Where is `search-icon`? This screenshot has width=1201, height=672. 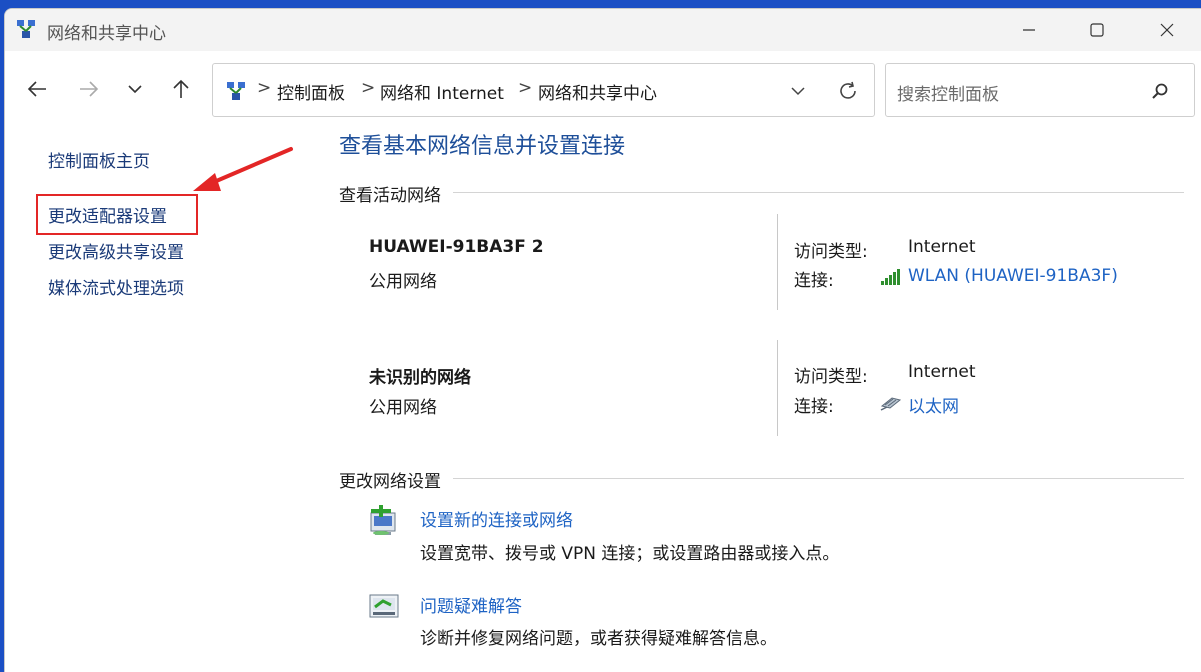 search-icon is located at coordinates (1160, 91).